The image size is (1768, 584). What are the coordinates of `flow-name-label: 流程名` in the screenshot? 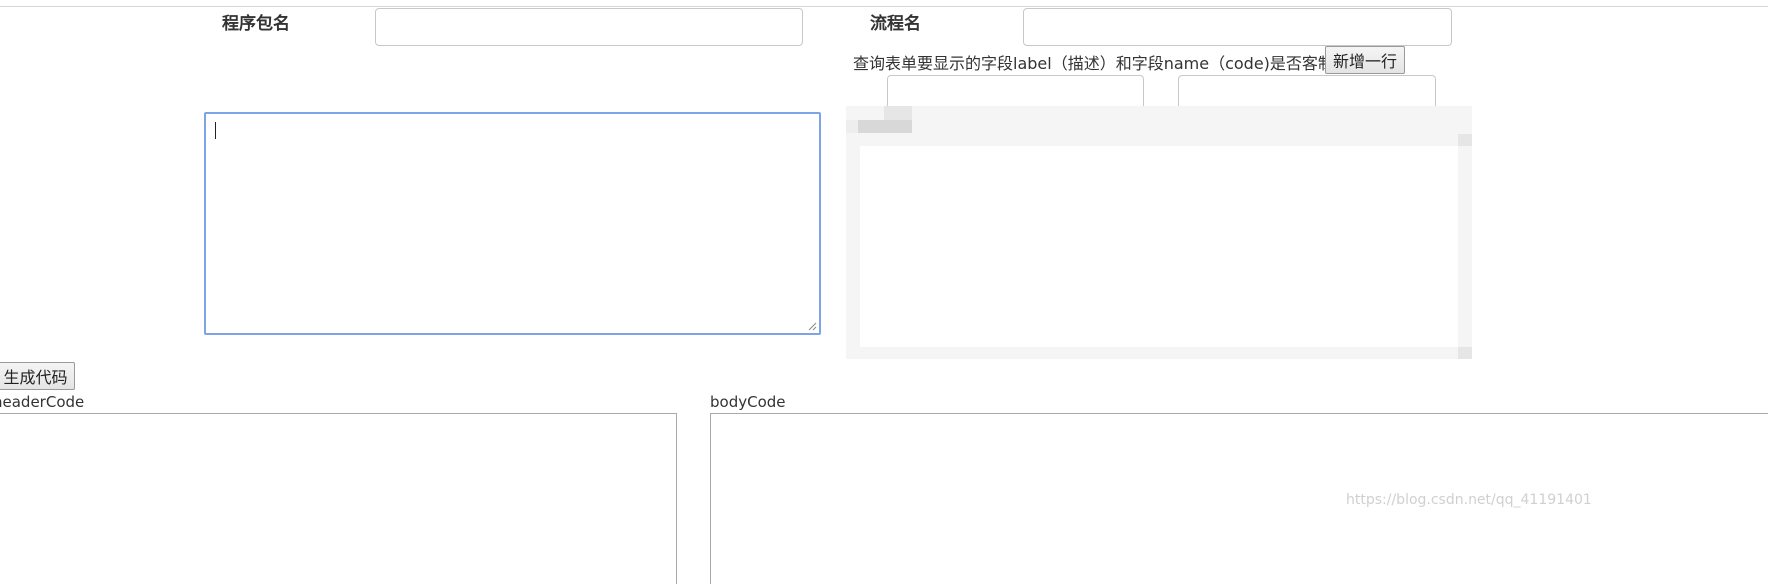 It's located at (895, 24).